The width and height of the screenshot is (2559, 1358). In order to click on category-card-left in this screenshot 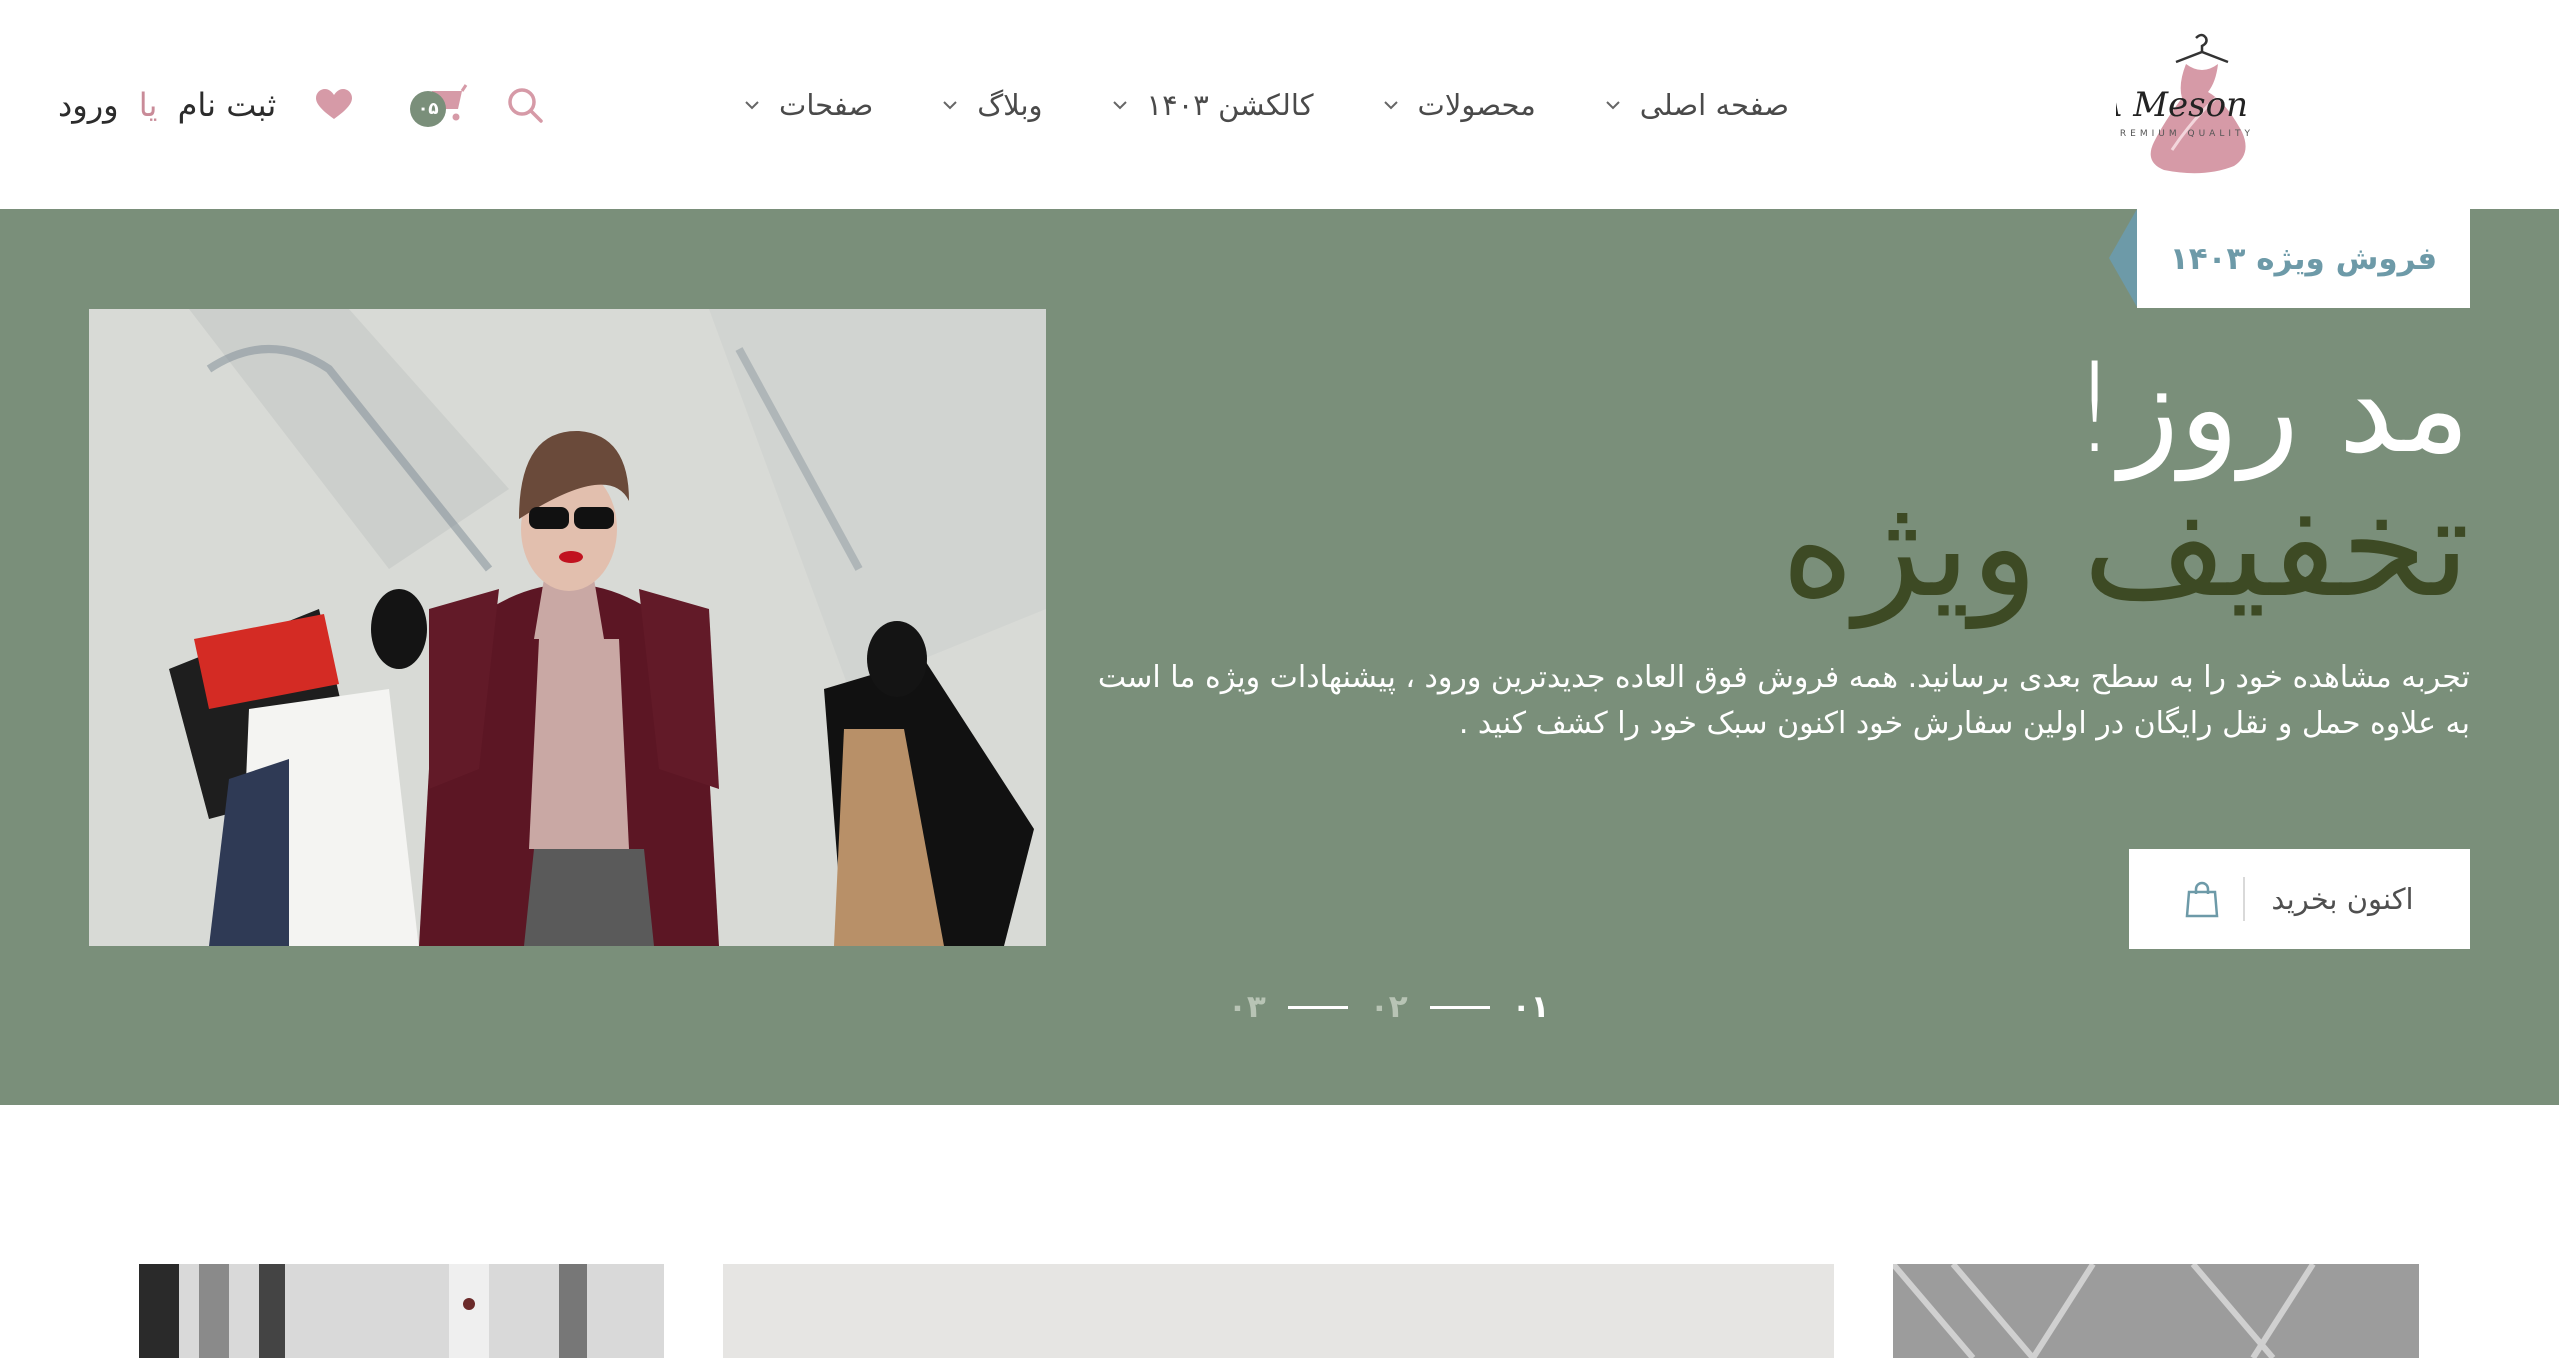, I will do `click(401, 1311)`.